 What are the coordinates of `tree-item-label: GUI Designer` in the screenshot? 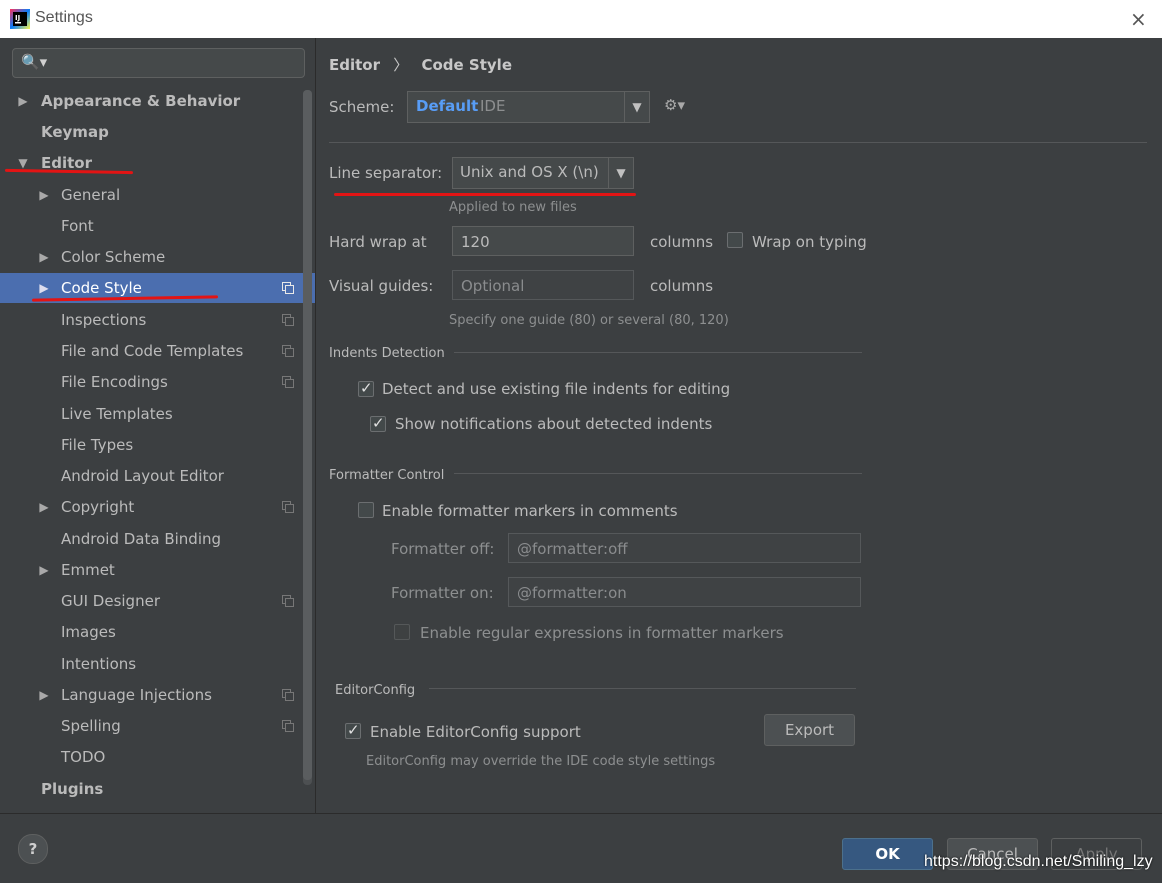 It's located at (110, 601).